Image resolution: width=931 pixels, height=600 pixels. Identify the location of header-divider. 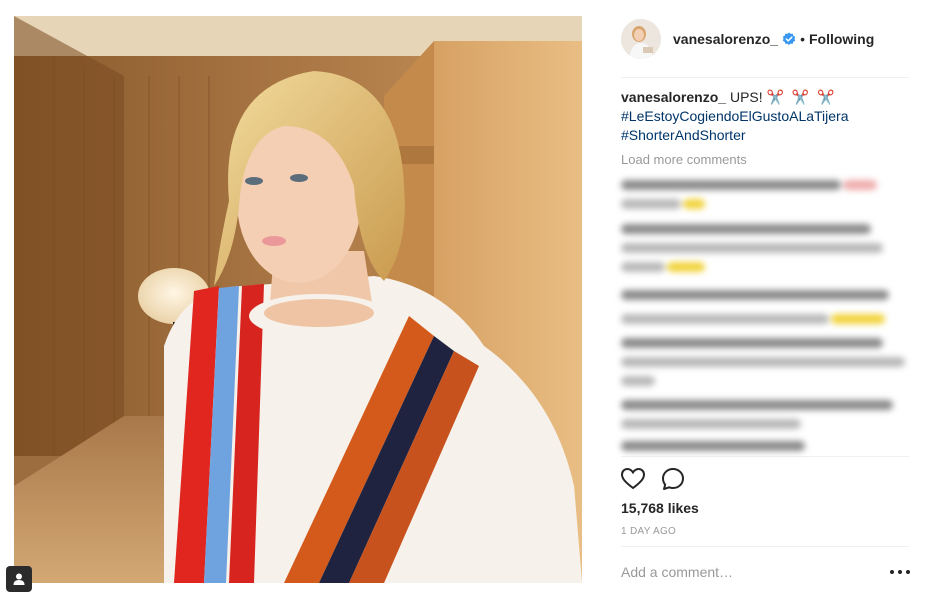
(765, 77).